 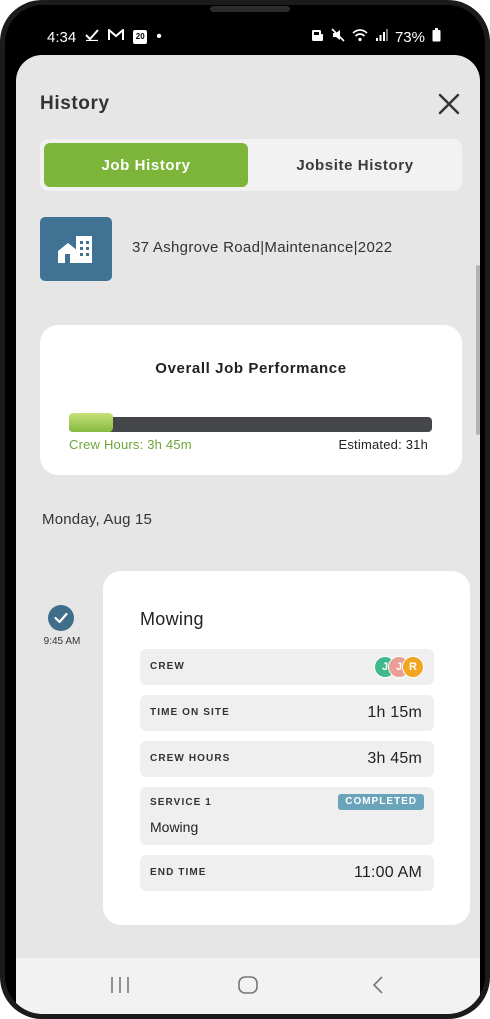 What do you see at coordinates (75, 103) in the screenshot?
I see `page-title: History` at bounding box center [75, 103].